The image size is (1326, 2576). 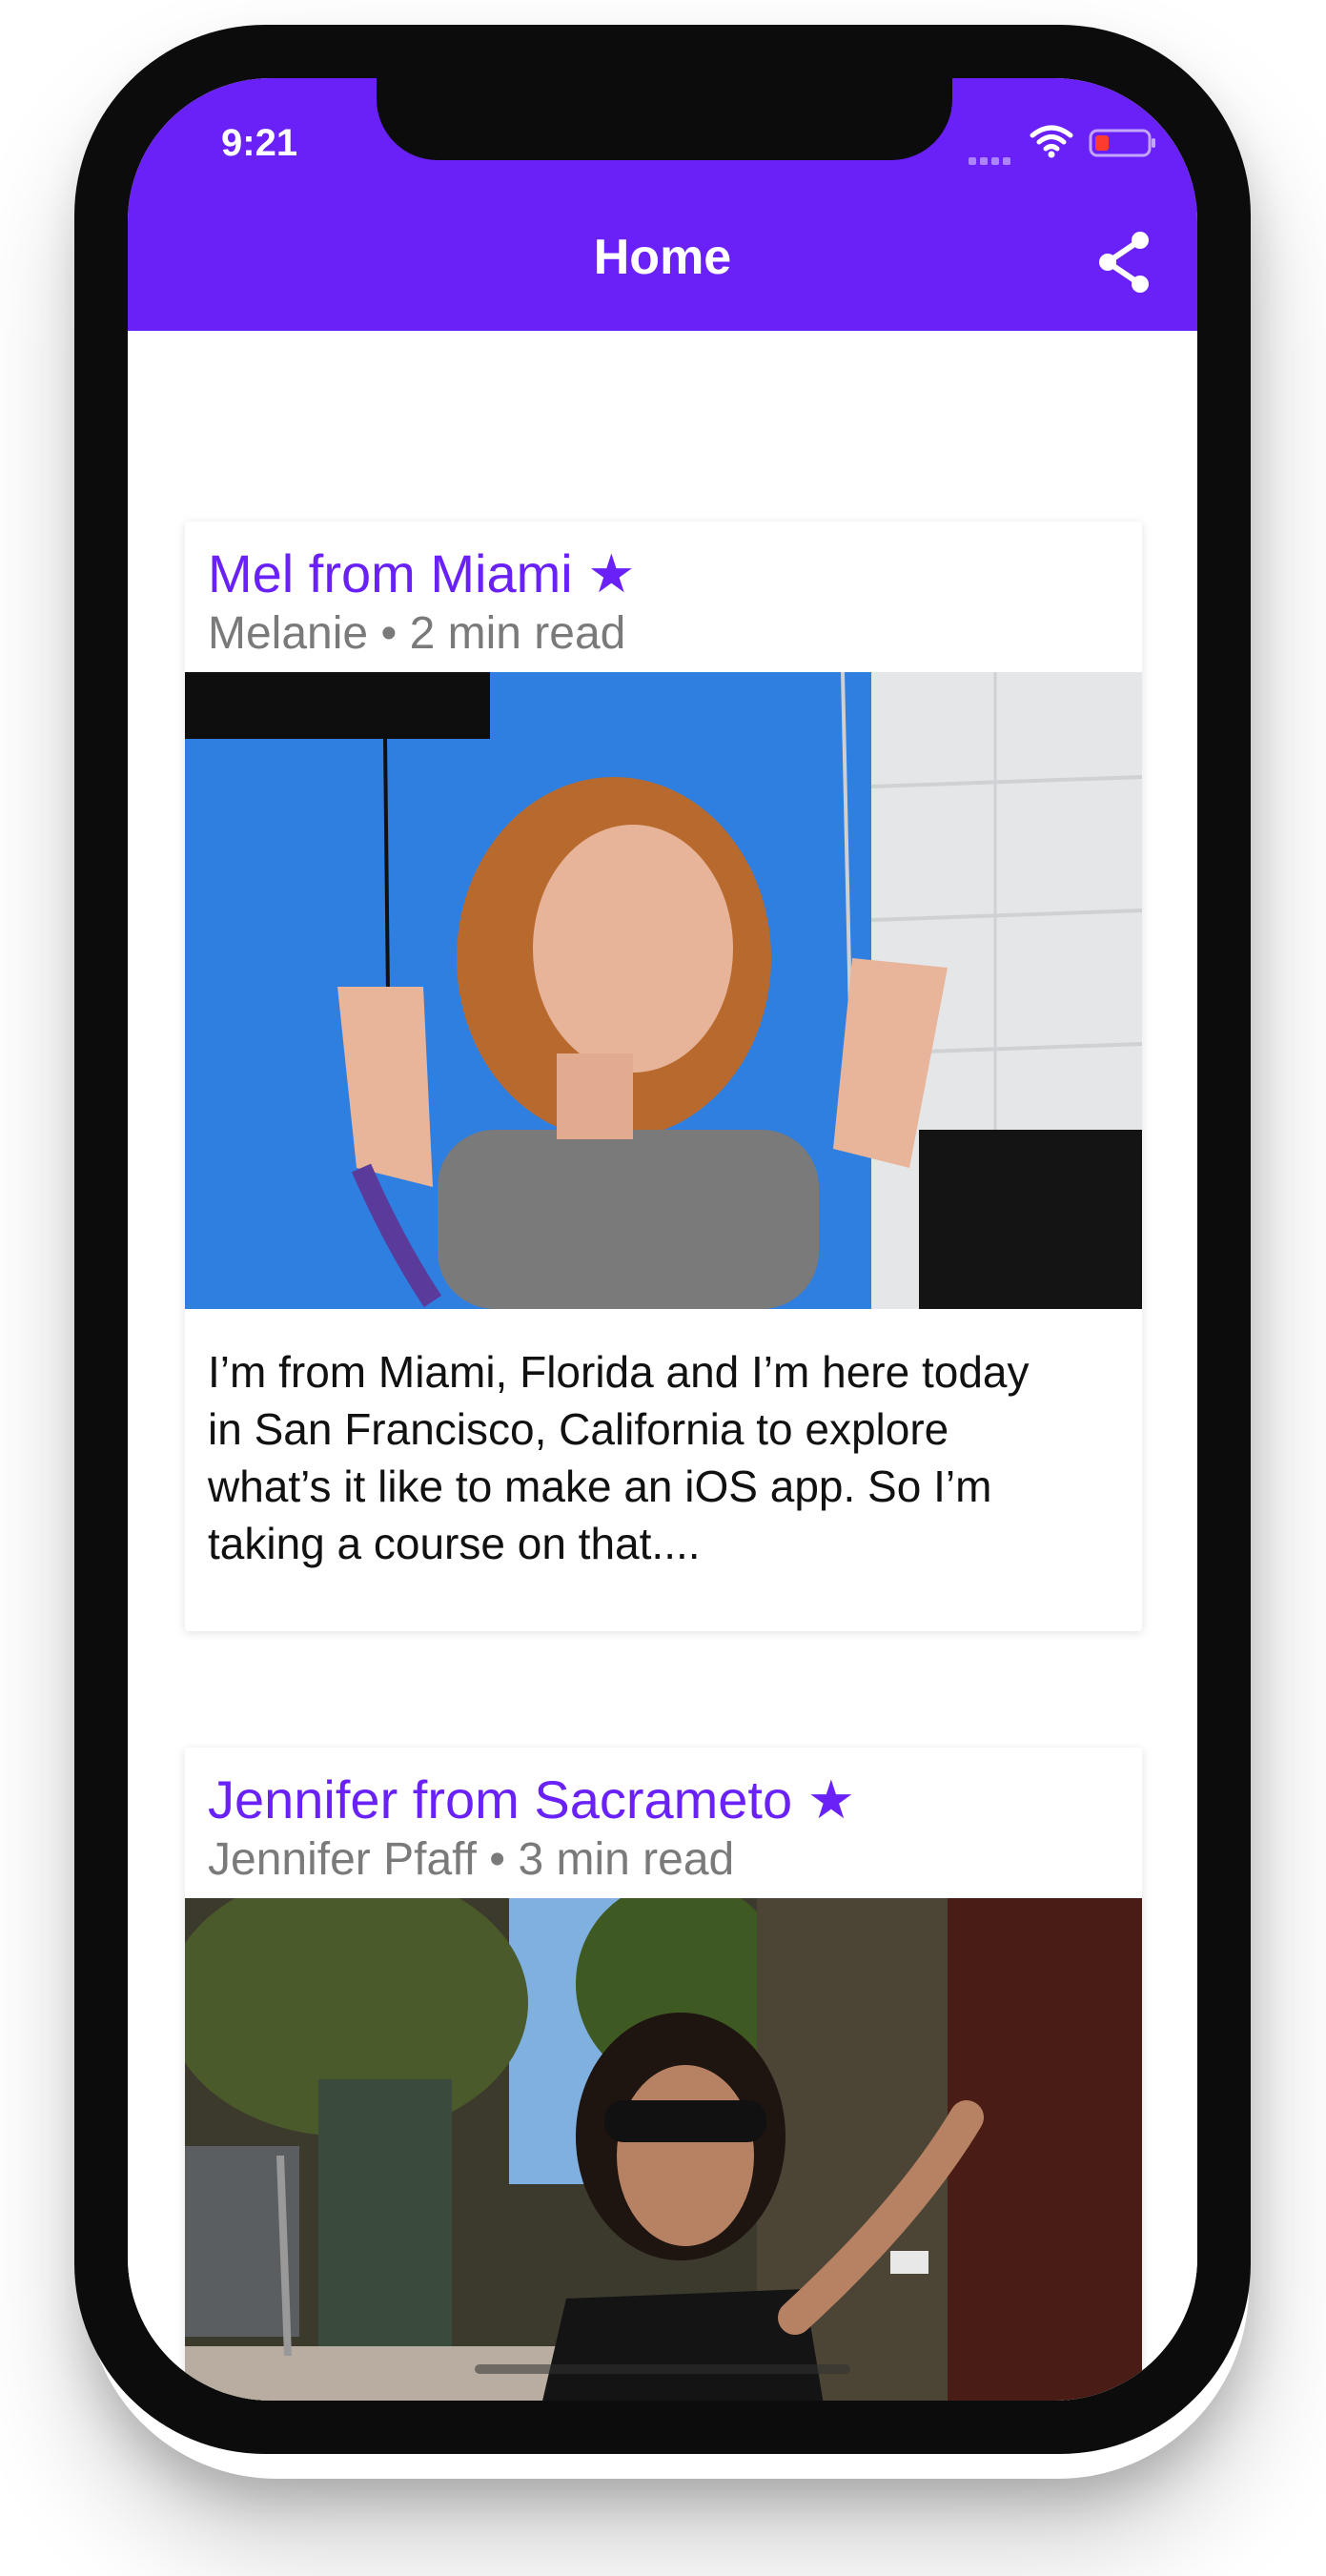 I want to click on story-author: Melanie, so click(x=289, y=634).